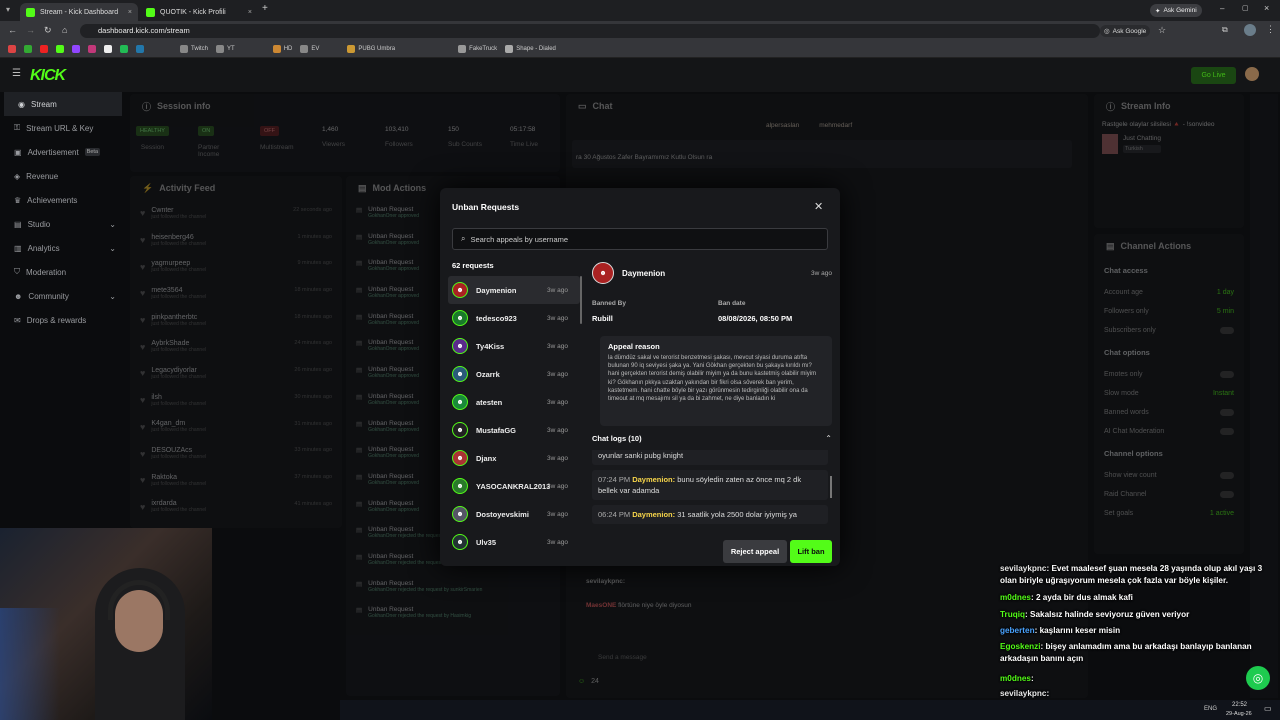 This screenshot has height=720, width=1280. I want to click on maps-icon, so click(28, 49).